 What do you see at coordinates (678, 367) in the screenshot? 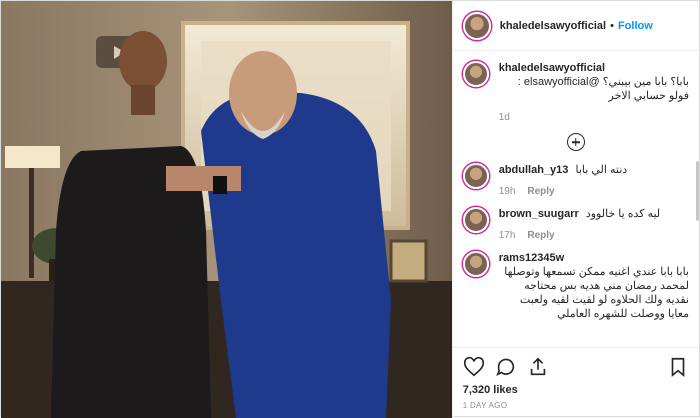
I see `bookmark-icon` at bounding box center [678, 367].